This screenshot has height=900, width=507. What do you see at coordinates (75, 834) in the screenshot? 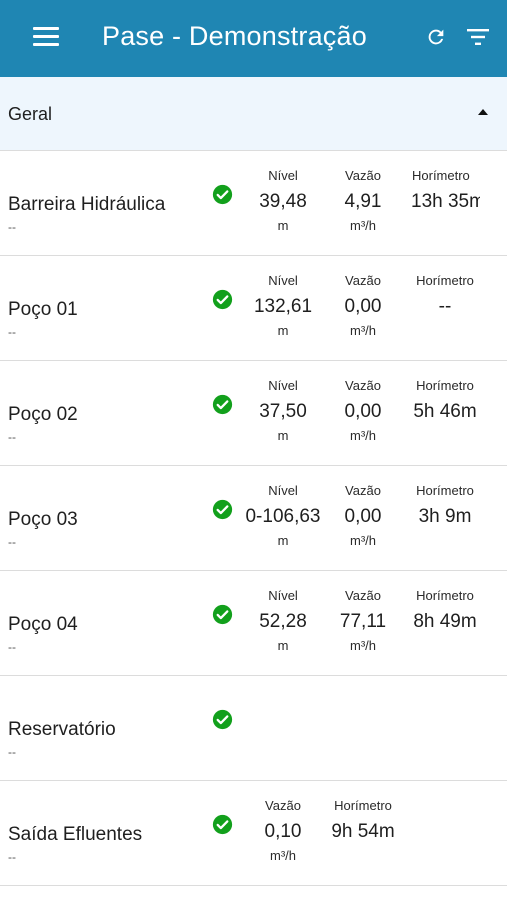
I see `station-name: Saída Efluentes` at bounding box center [75, 834].